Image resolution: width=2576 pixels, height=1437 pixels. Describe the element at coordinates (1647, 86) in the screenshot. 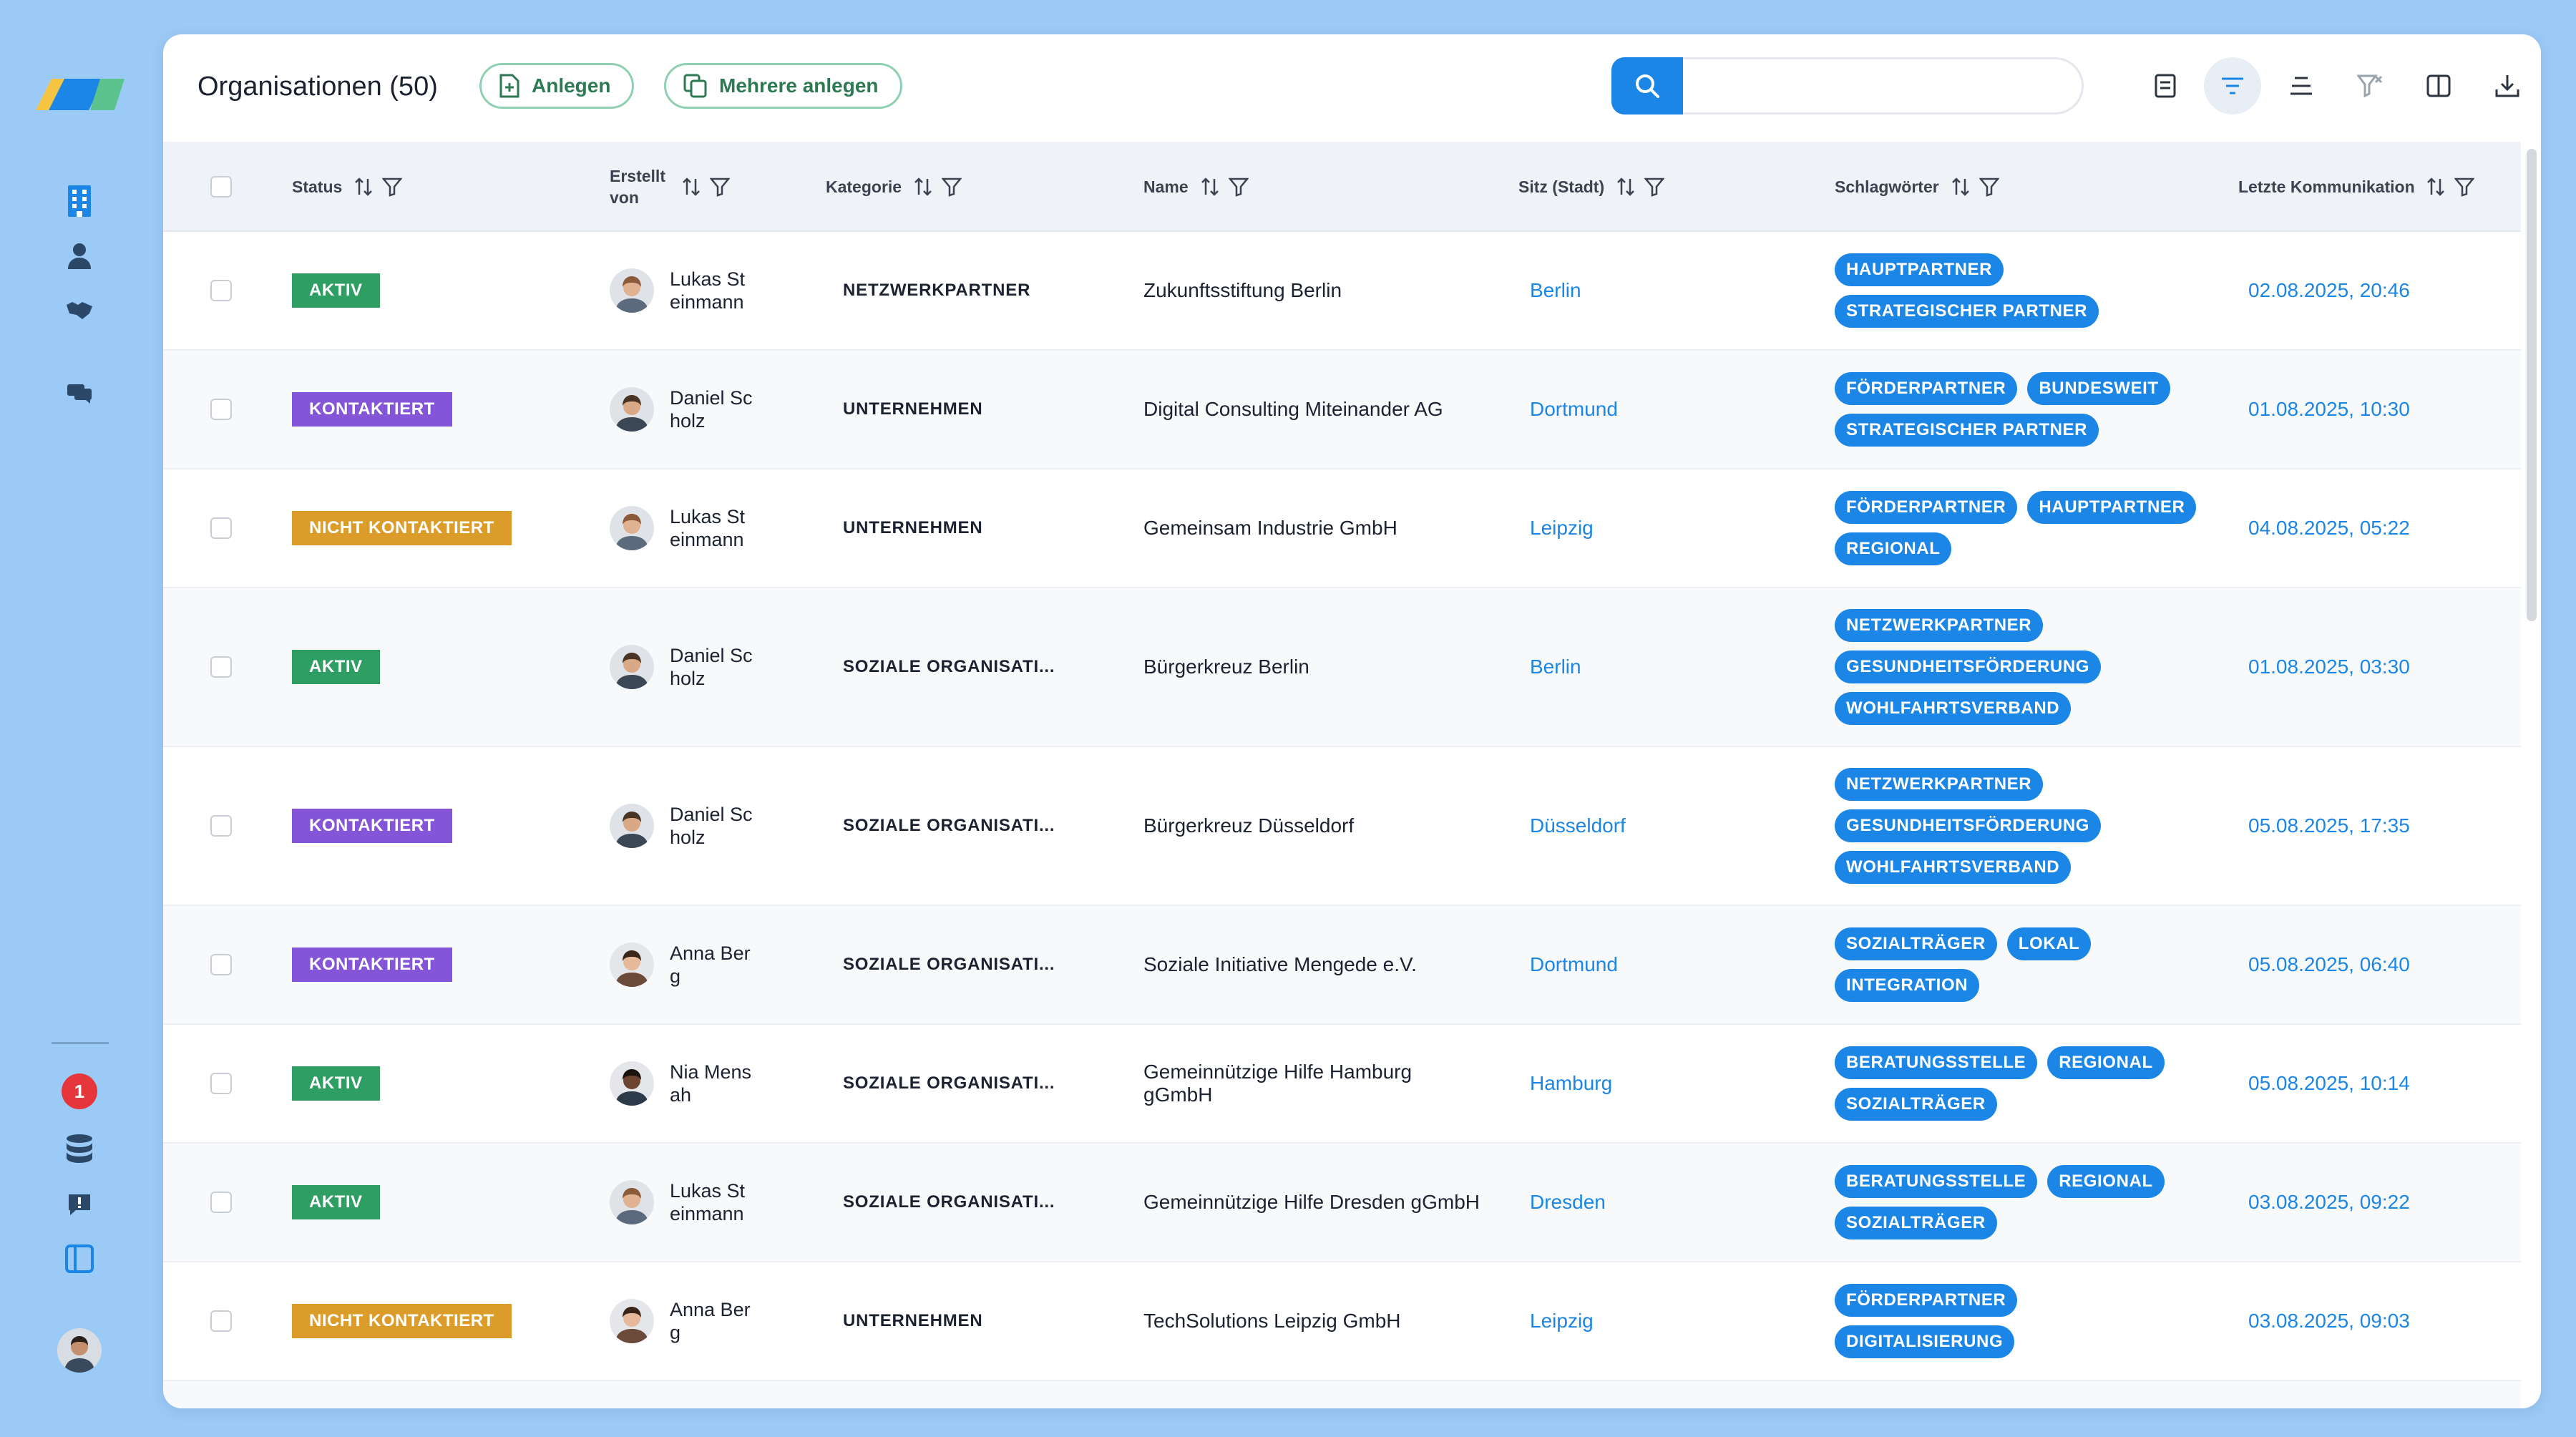

I see `search-button` at that location.